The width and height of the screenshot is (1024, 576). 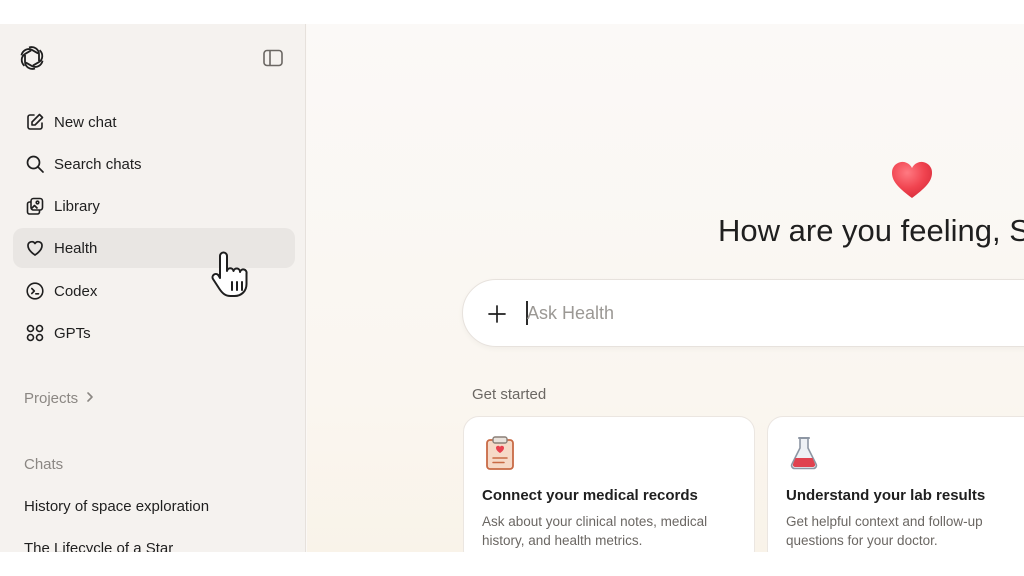 I want to click on sidebar-item-label: Search chats, so click(x=98, y=164).